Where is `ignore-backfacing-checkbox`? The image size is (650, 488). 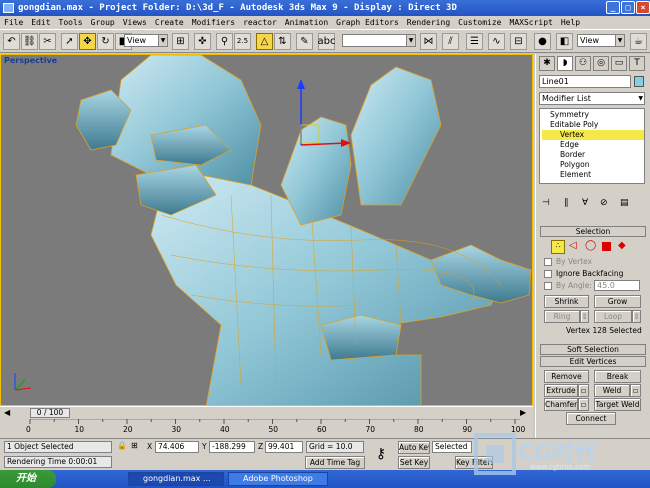
ignore-backfacing-checkbox is located at coordinates (548, 274).